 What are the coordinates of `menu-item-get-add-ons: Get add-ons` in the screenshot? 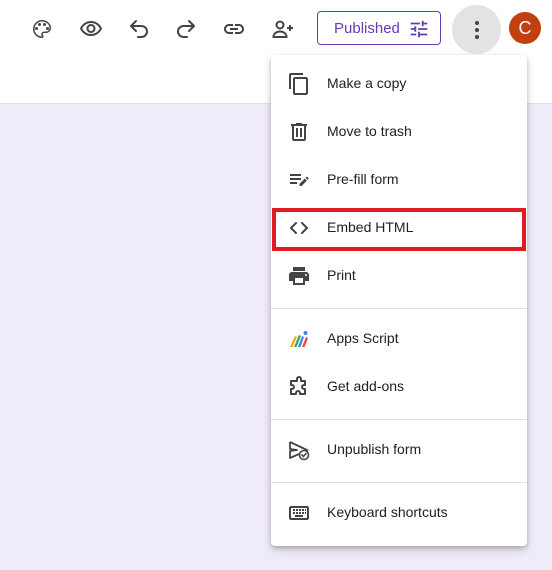 It's located at (399, 387).